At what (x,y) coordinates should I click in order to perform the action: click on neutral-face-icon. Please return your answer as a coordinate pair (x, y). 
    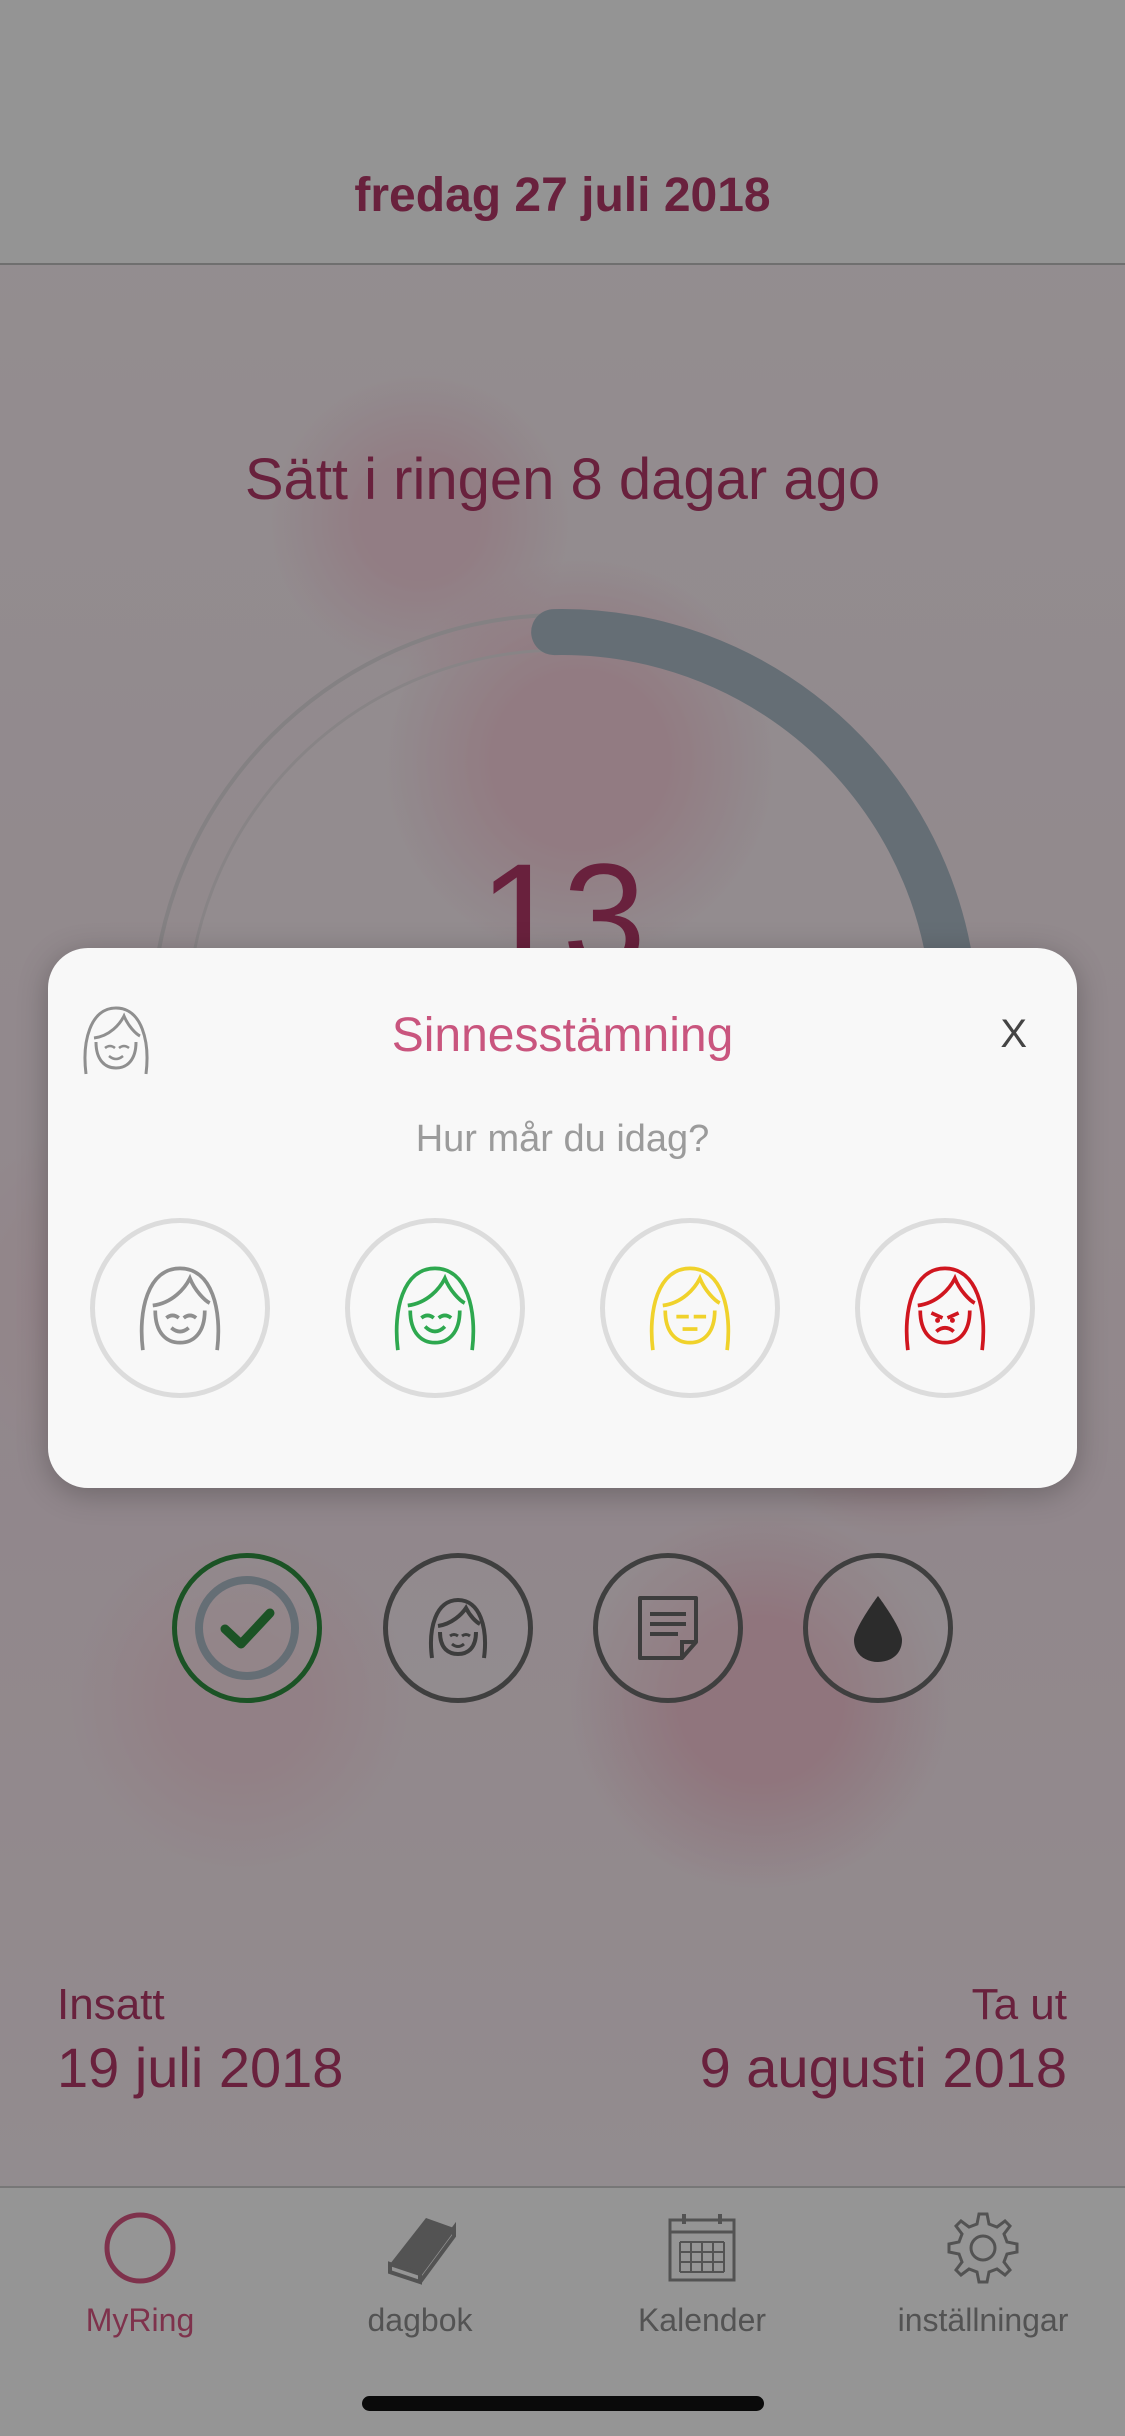
    Looking at the image, I should click on (180, 1308).